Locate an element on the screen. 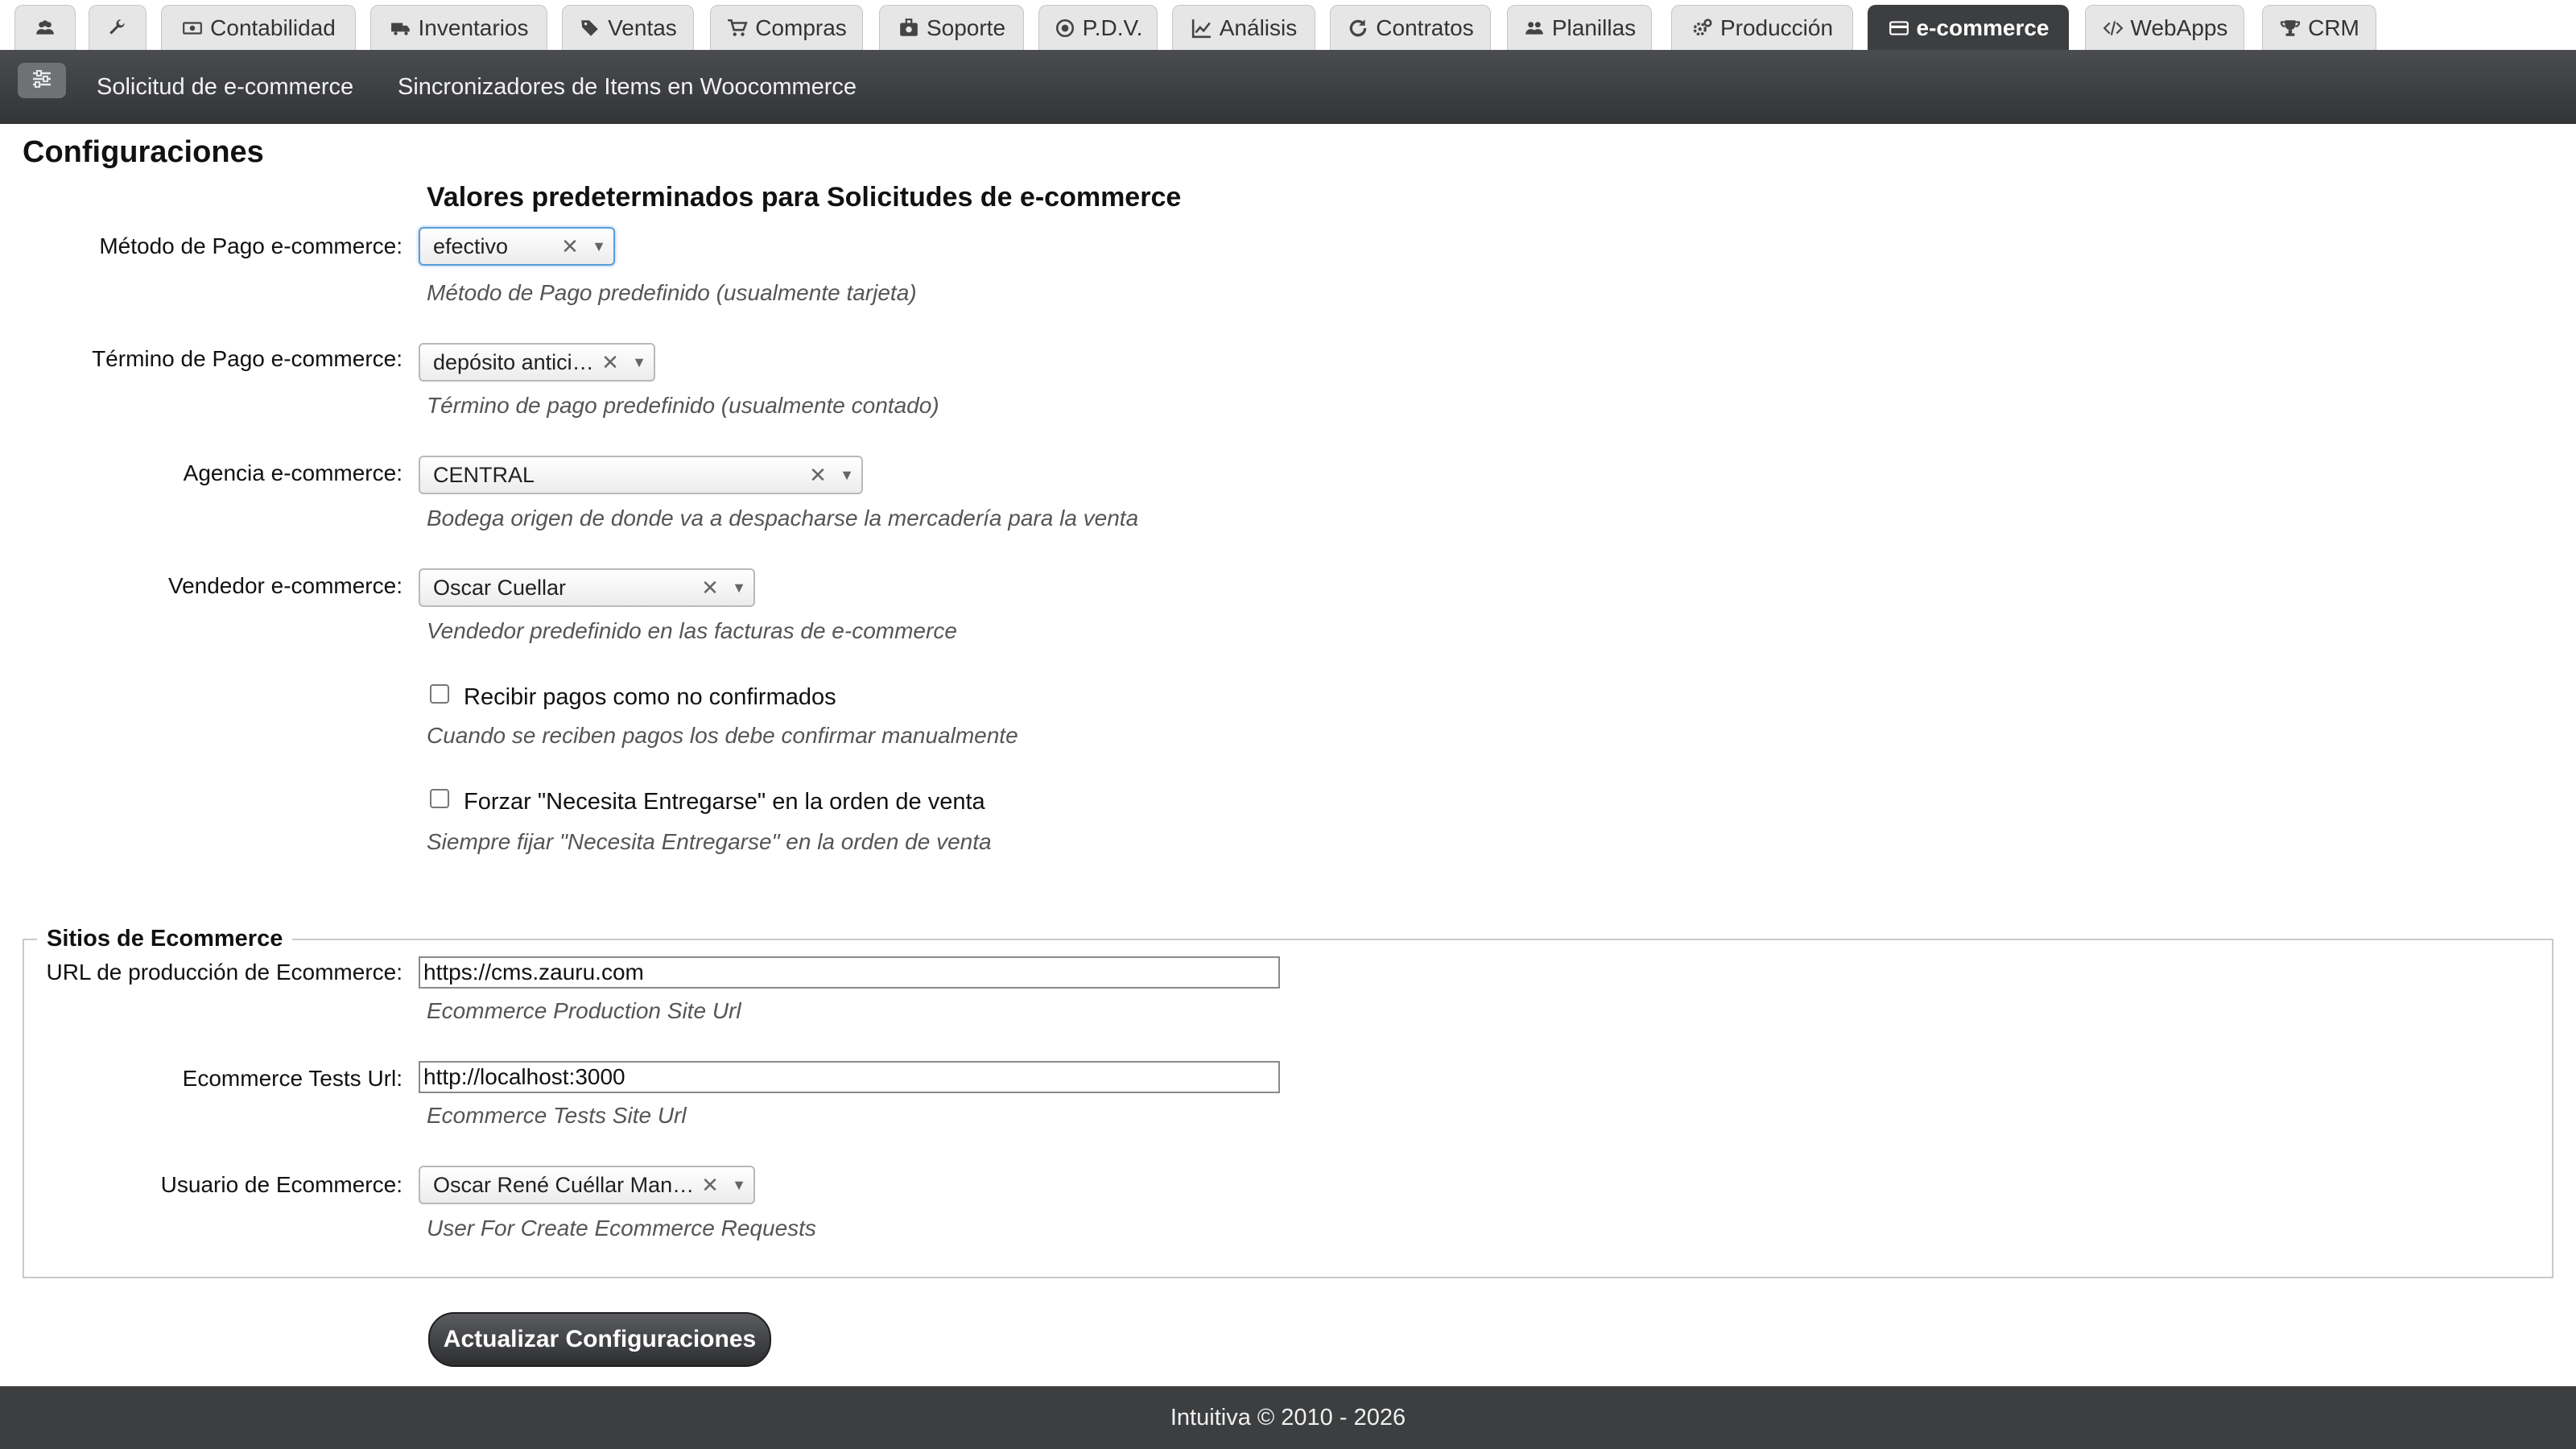  tab-pdv: P.D.V. is located at coordinates (1098, 27).